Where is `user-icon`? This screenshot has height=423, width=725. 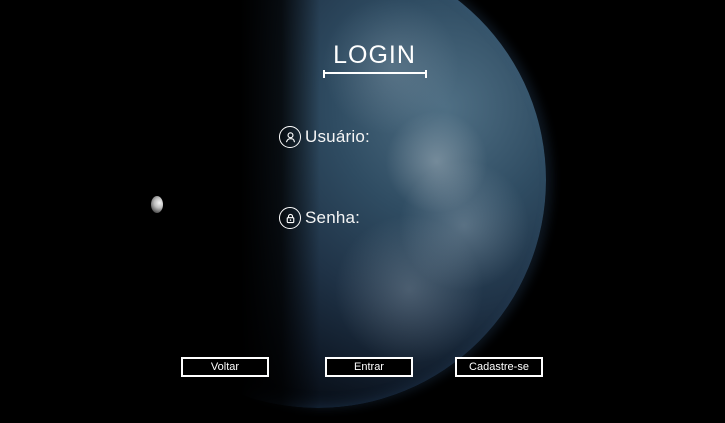 user-icon is located at coordinates (290, 137).